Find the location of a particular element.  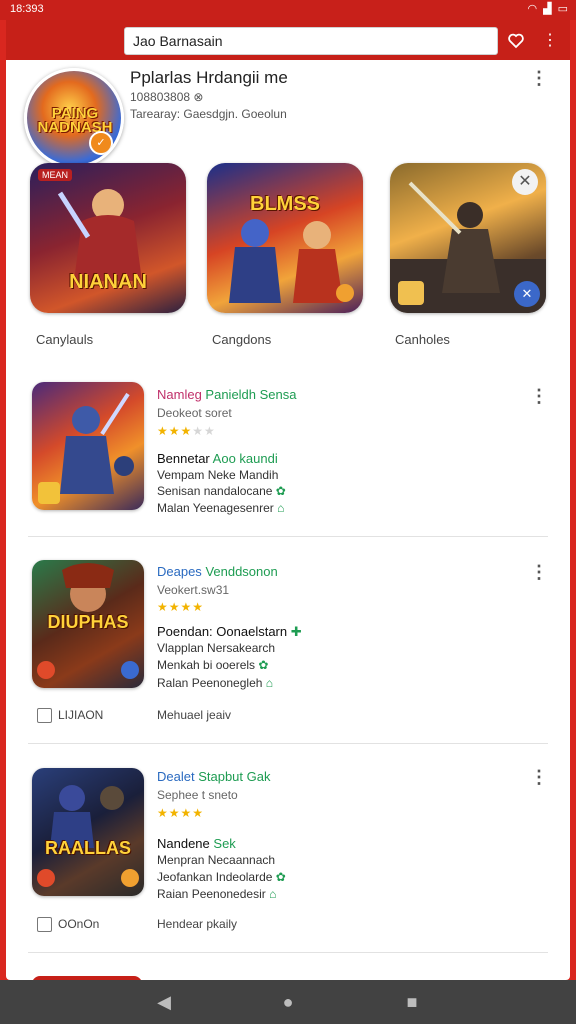

app-header: PAING NADNASH ✓ is located at coordinates (288, 114).